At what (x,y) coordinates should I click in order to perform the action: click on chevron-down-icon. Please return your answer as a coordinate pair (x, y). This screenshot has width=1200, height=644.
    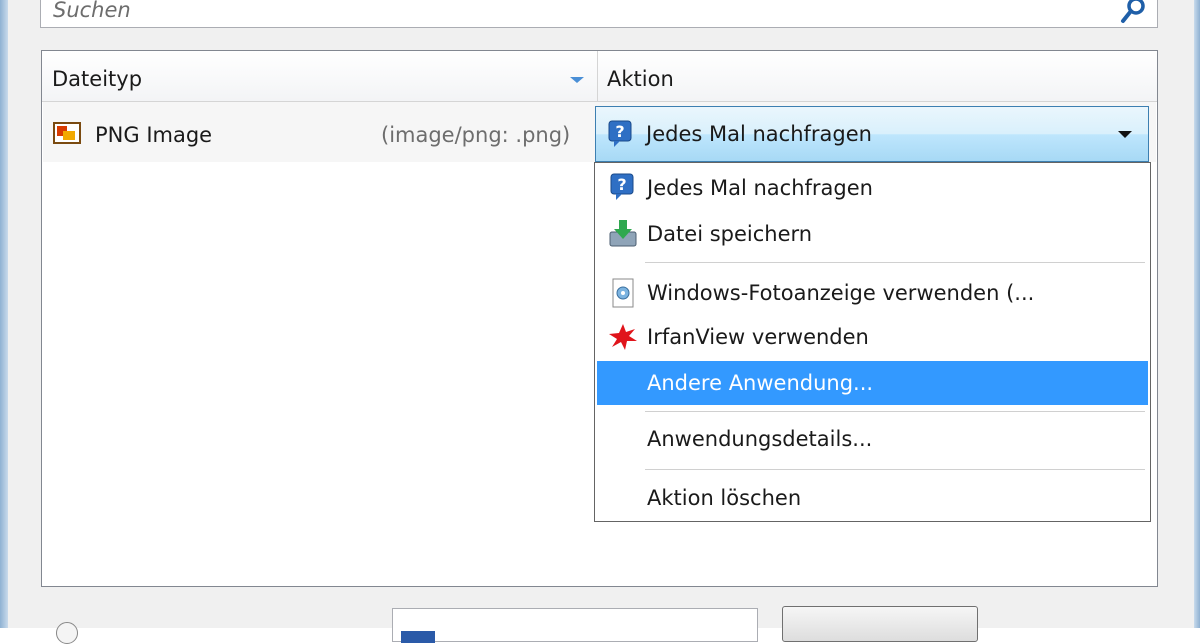
    Looking at the image, I should click on (1125, 134).